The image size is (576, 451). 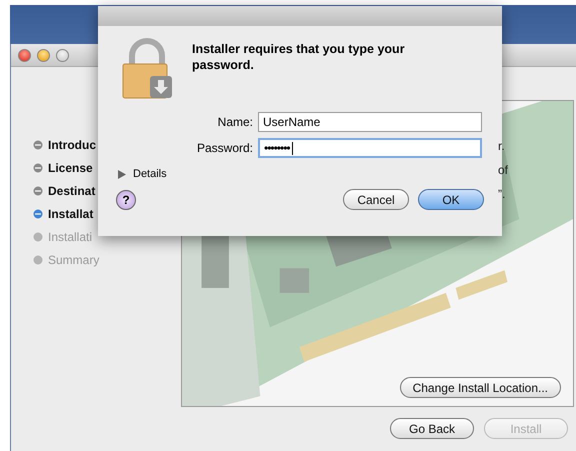 I want to click on padlock-icon, so click(x=147, y=69).